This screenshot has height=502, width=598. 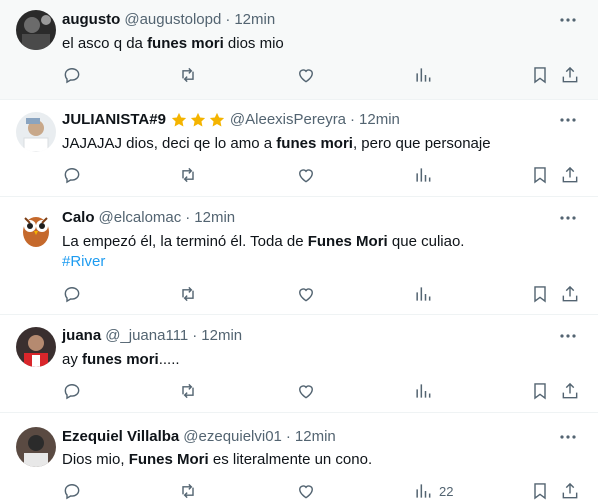 I want to click on user-name: augusto, so click(x=91, y=20).